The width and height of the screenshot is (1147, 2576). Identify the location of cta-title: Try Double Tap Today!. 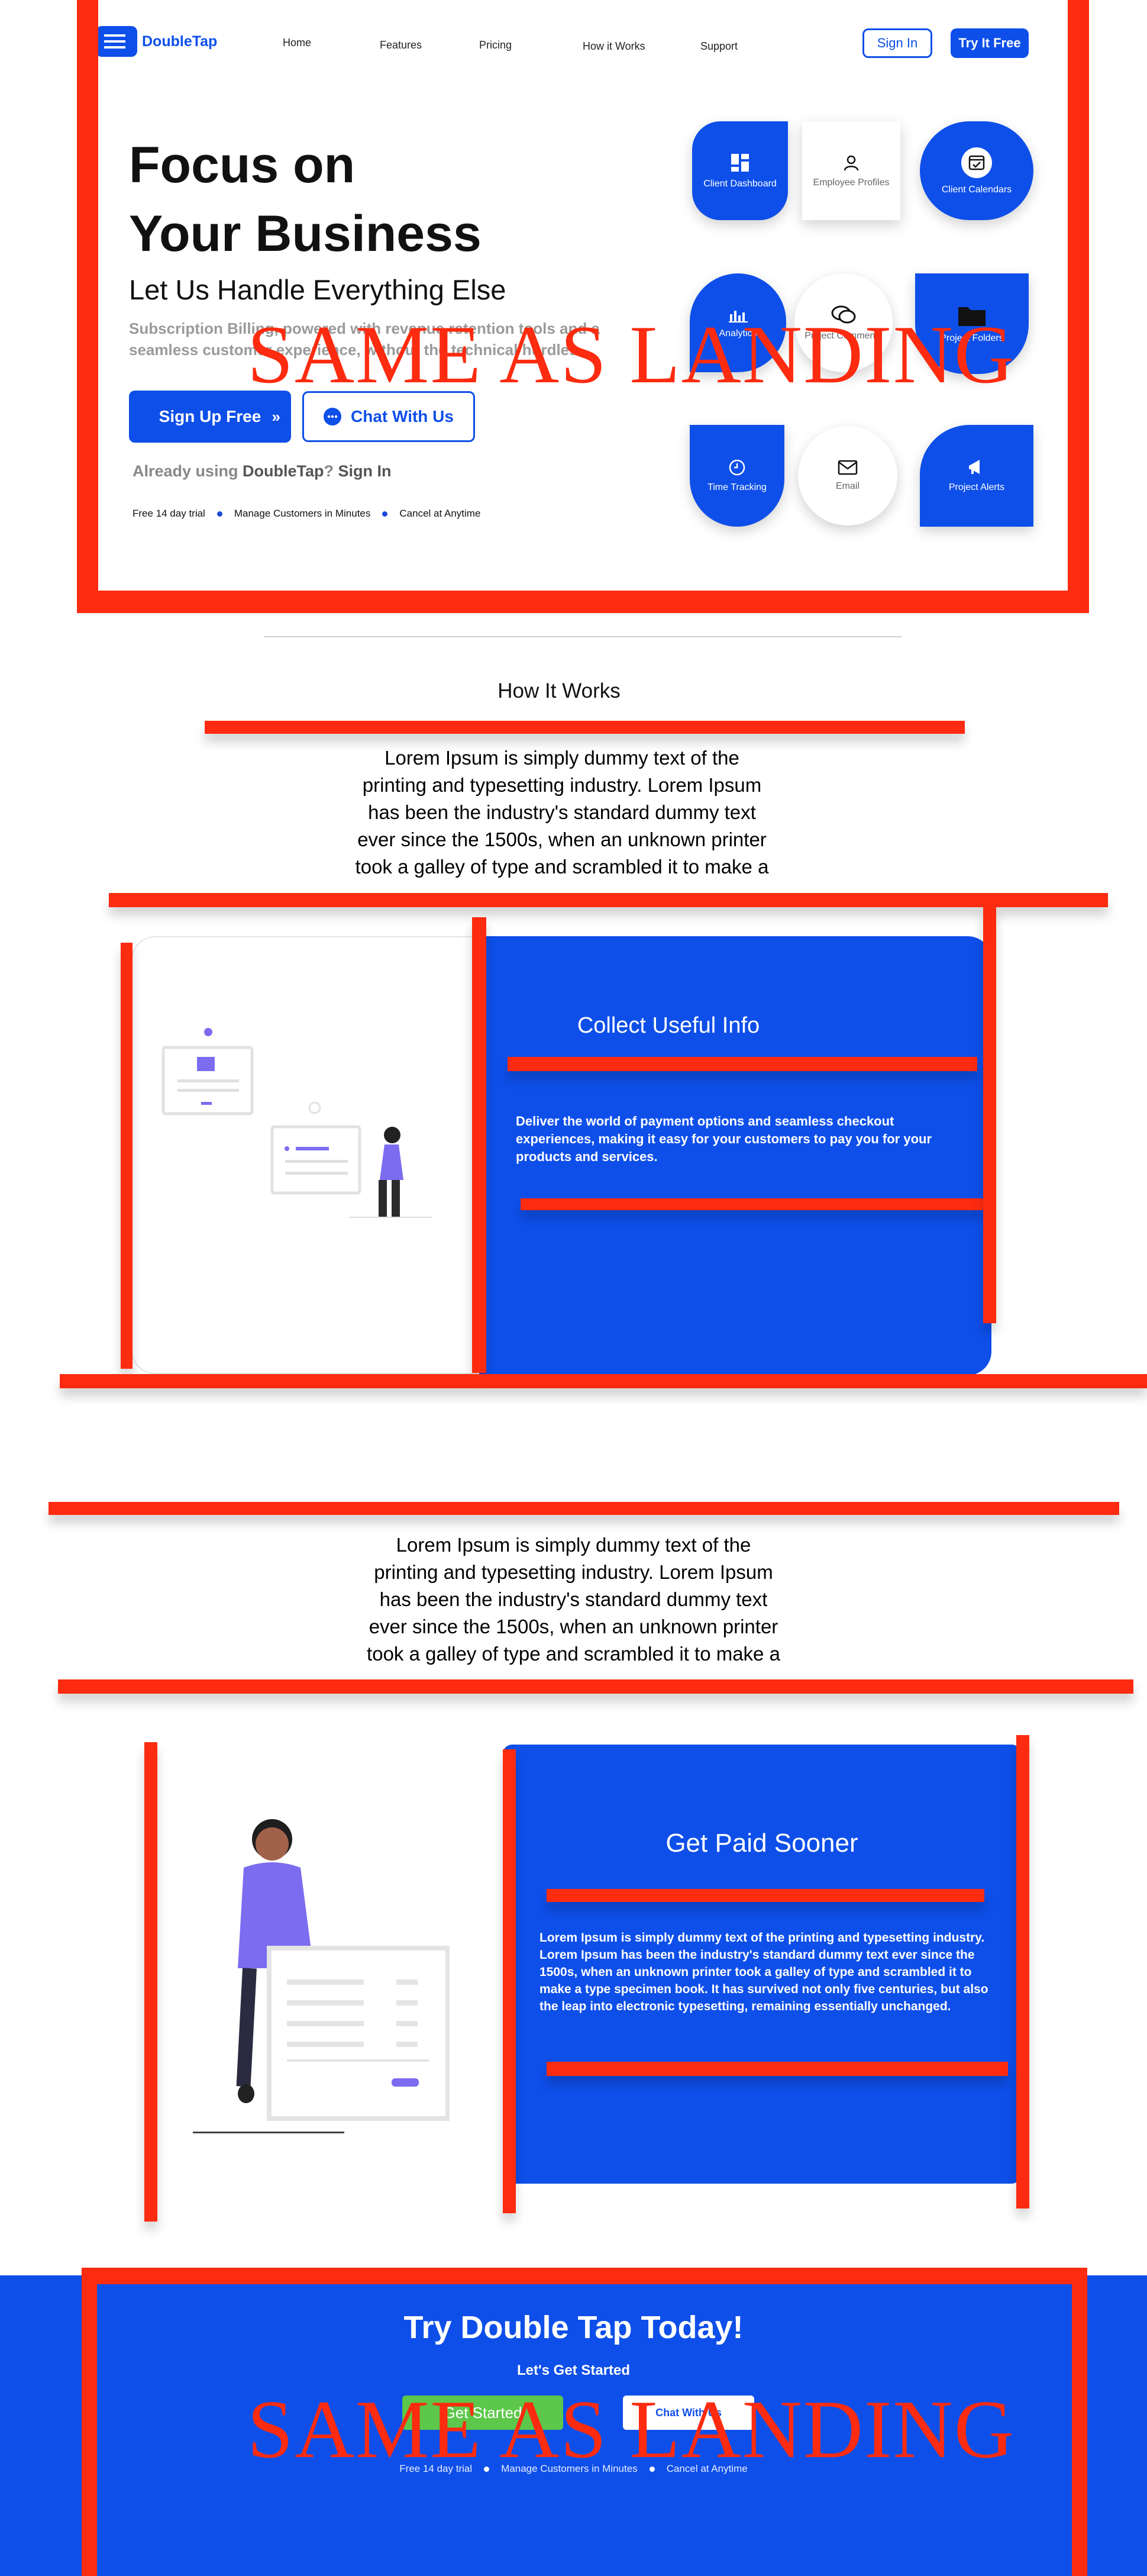
(573, 2327).